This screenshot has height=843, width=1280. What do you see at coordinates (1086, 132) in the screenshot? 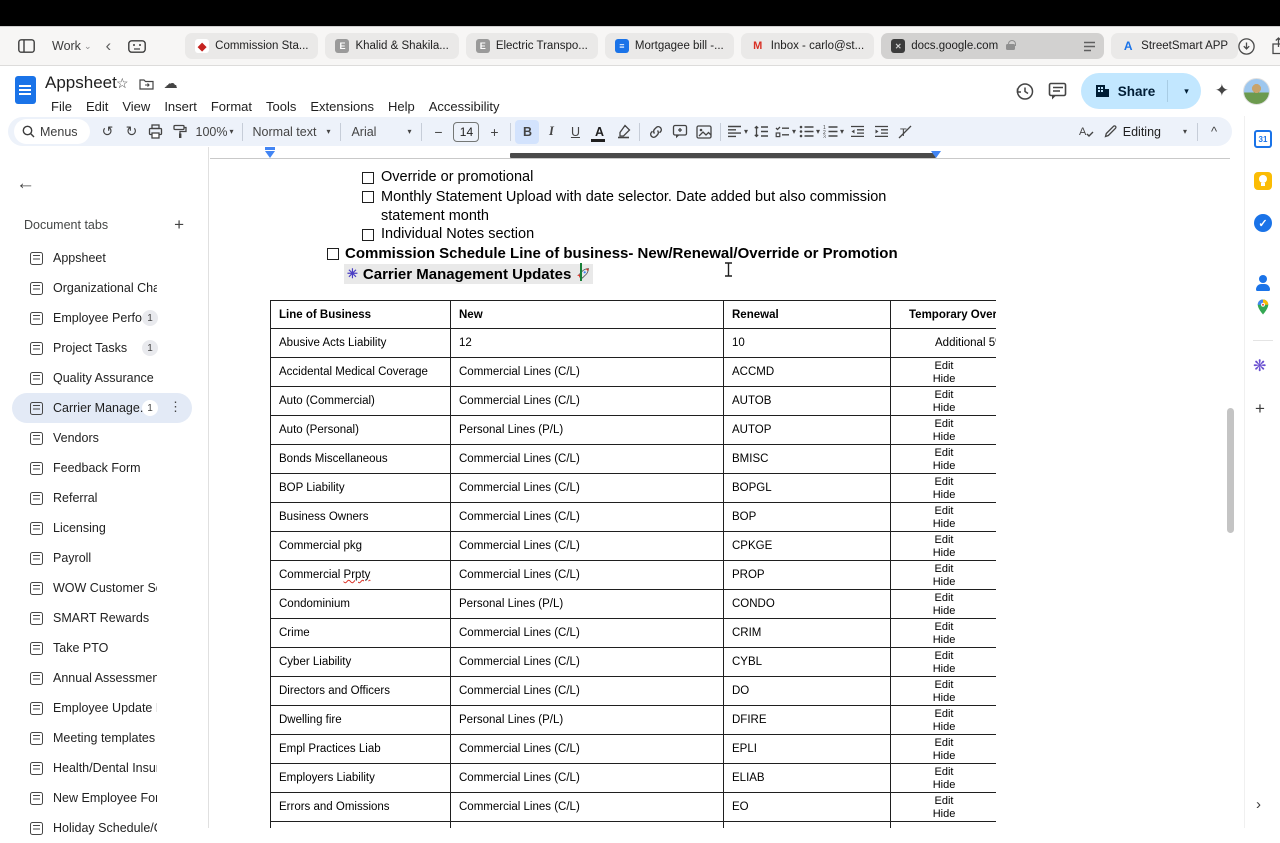
I see `spellcheck-icon: A` at bounding box center [1086, 132].